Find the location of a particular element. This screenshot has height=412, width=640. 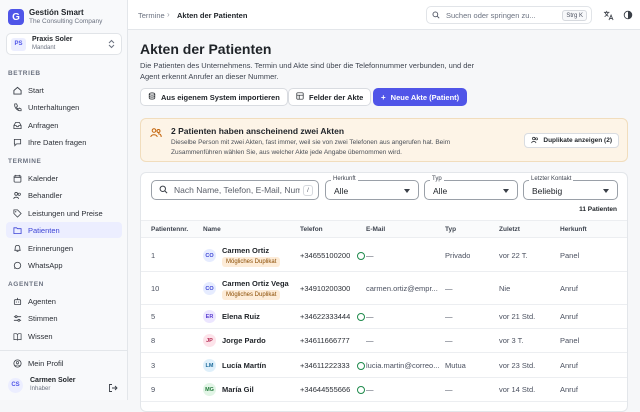

sidebar-item-stimmen: Stimmen is located at coordinates (64, 318).